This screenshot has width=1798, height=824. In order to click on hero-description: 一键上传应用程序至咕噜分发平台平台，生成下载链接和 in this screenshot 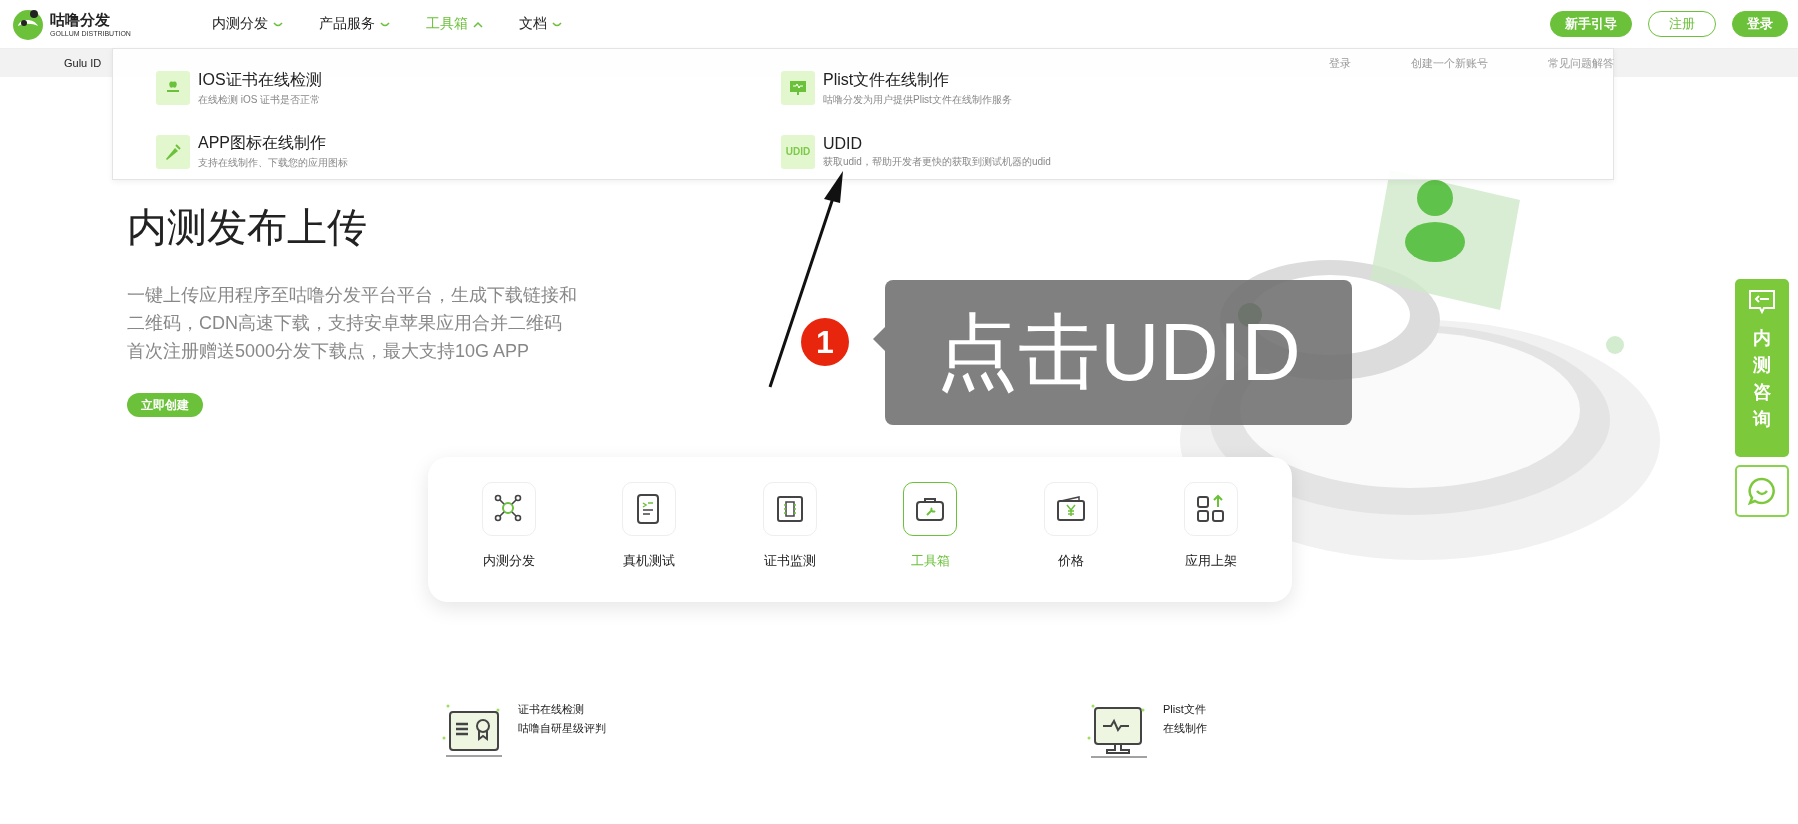, I will do `click(352, 295)`.